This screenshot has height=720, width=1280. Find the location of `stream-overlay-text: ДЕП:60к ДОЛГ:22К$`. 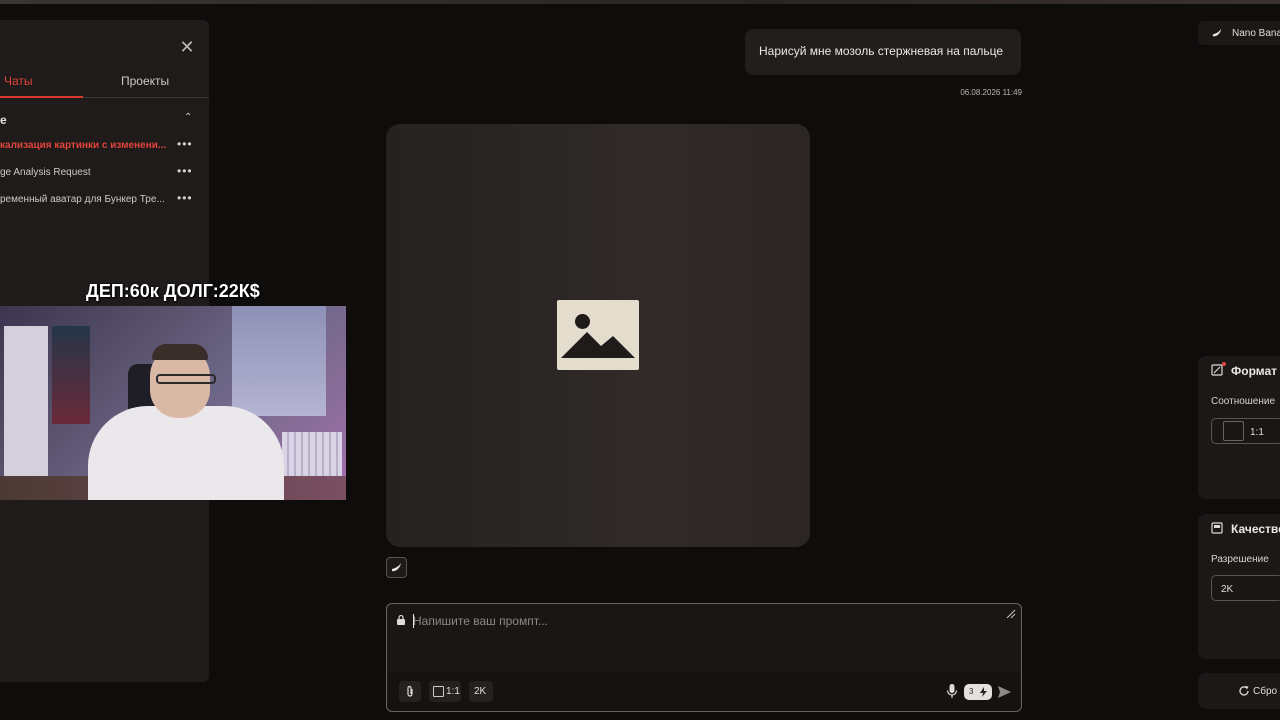

stream-overlay-text: ДЕП:60к ДОЛГ:22К$ is located at coordinates (173, 291).